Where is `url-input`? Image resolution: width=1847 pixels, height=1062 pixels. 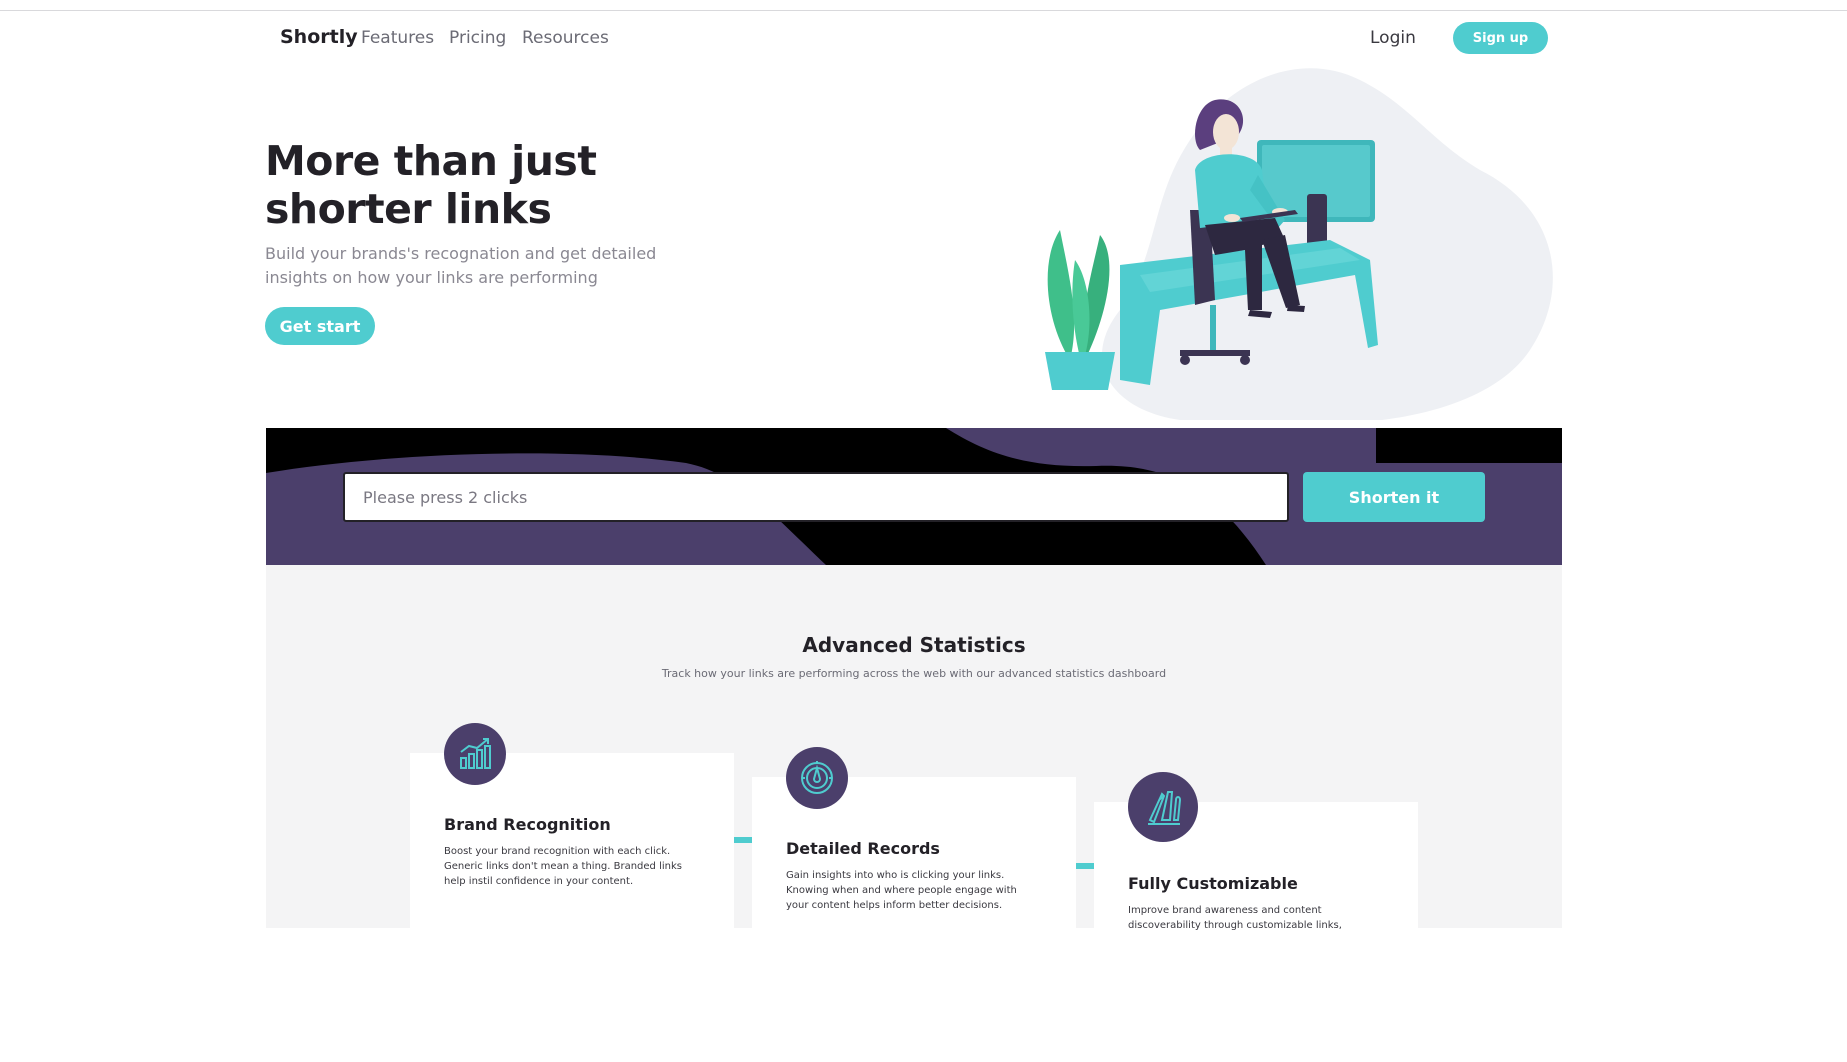
url-input is located at coordinates (816, 497).